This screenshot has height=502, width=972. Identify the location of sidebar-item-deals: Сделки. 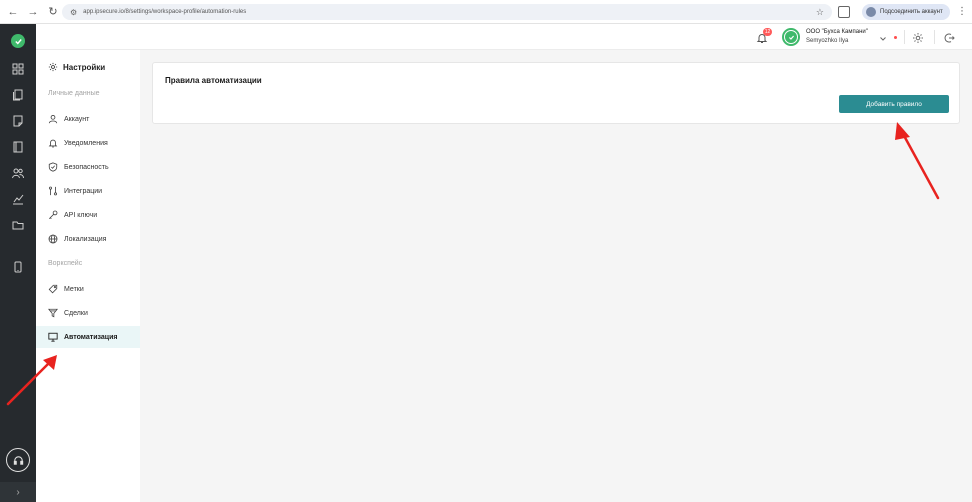
(88, 313).